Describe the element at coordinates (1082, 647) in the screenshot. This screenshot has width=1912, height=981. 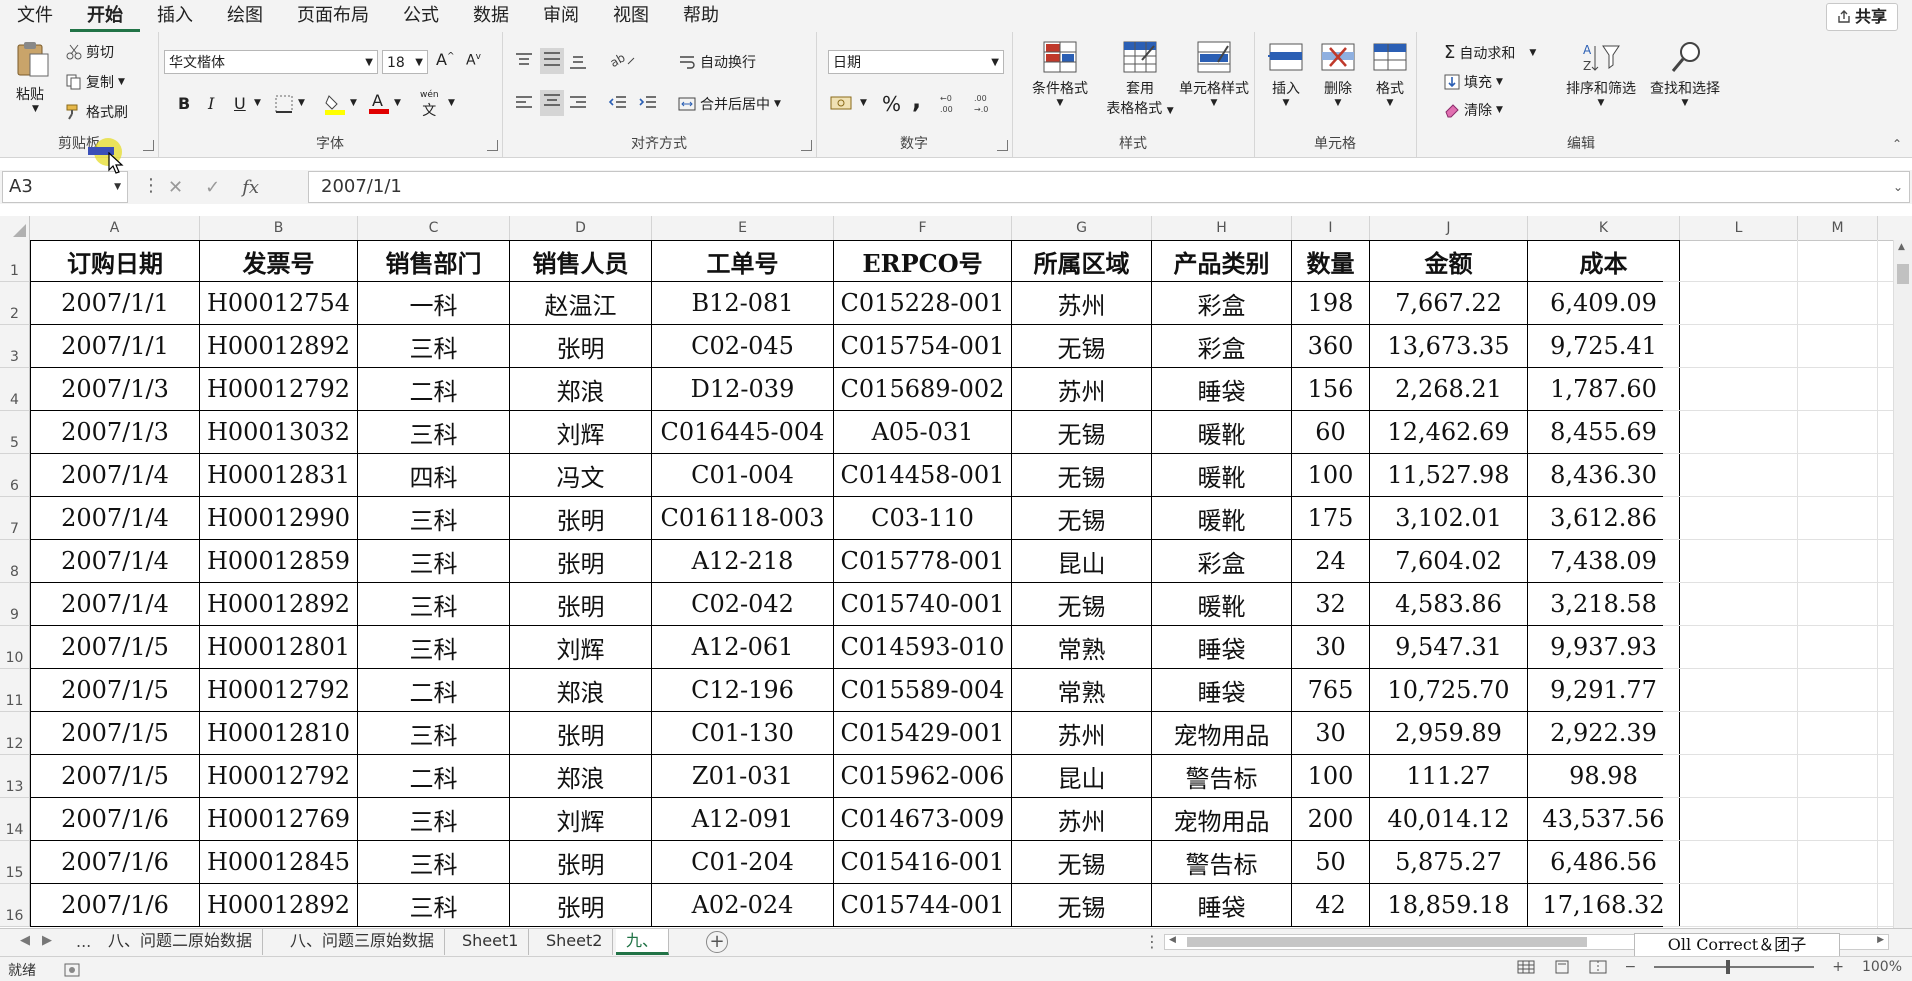
I see `table-cell: 常熟` at that location.